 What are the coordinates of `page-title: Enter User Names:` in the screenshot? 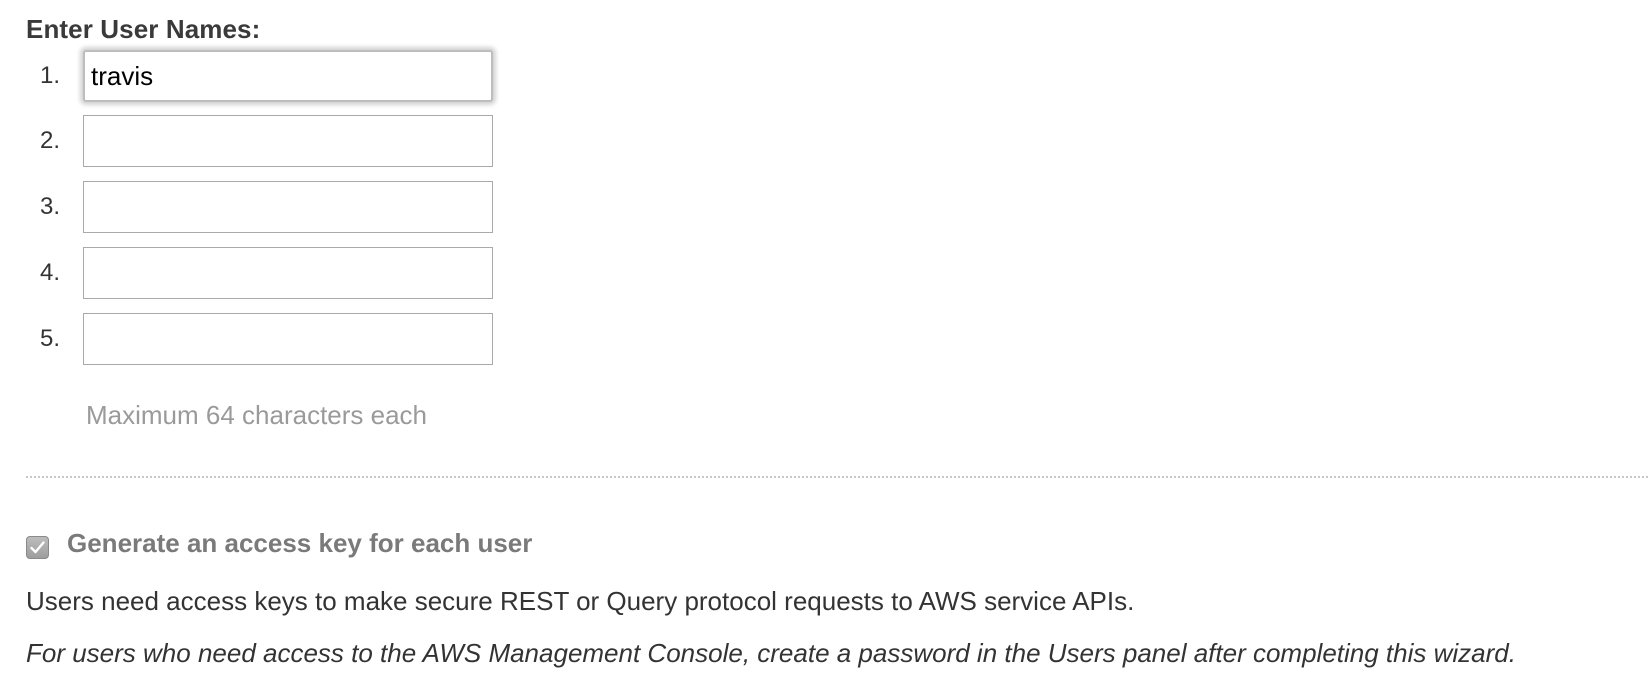 It's located at (143, 29).